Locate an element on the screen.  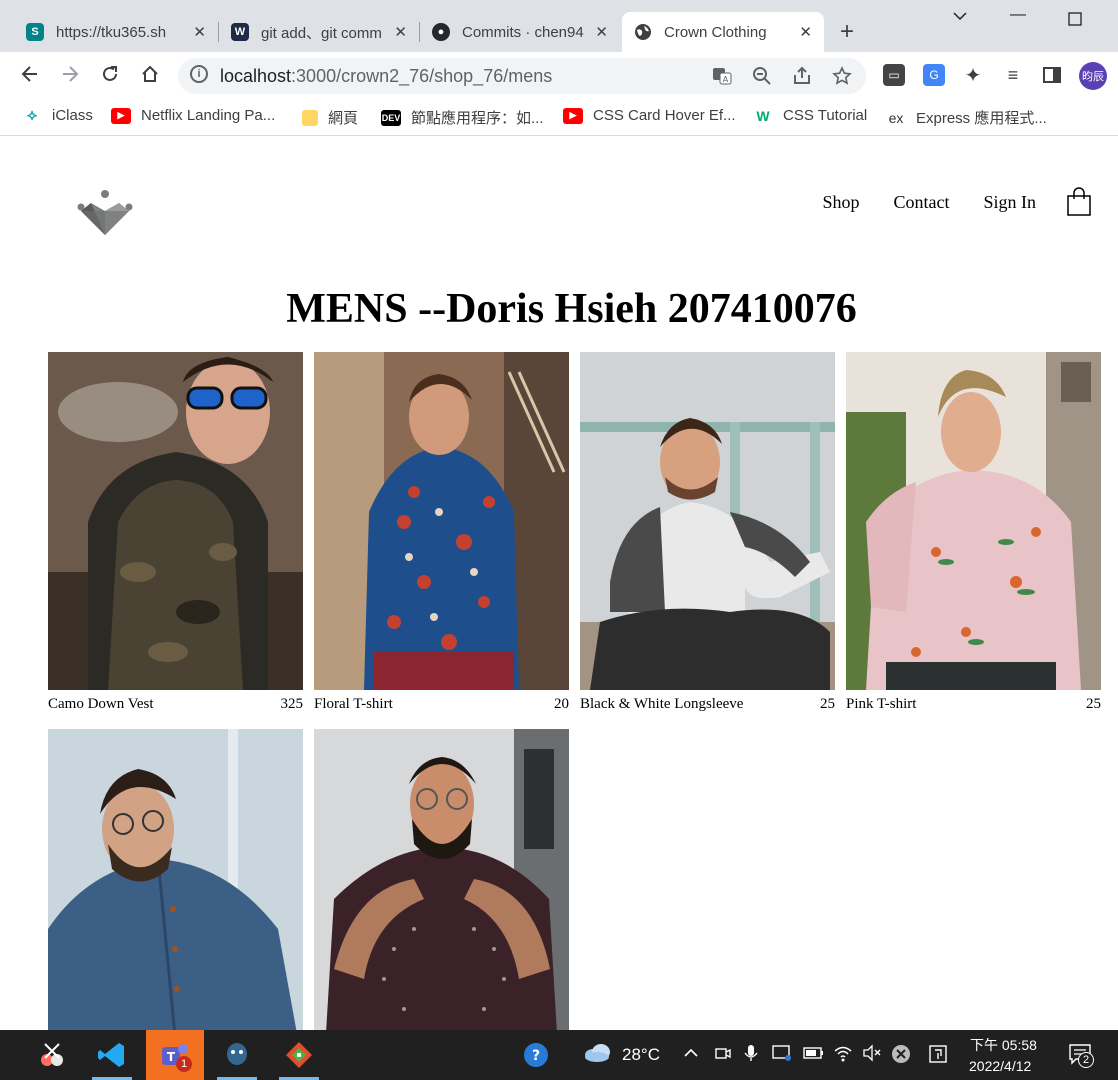
git-gui-icon is located at coordinates (299, 1055).